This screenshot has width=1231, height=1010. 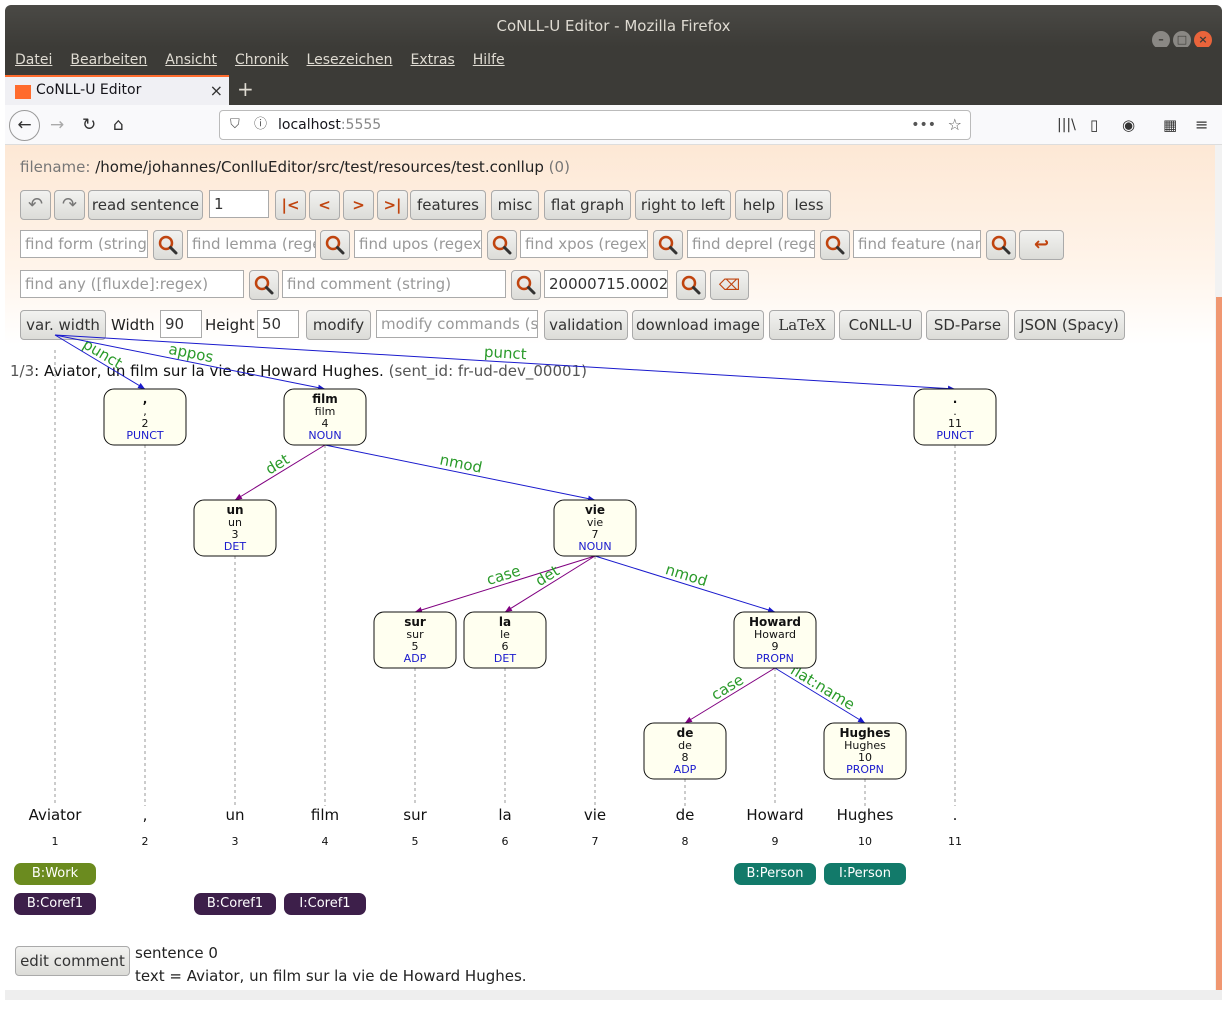 I want to click on node-form: un, so click(x=234, y=510).